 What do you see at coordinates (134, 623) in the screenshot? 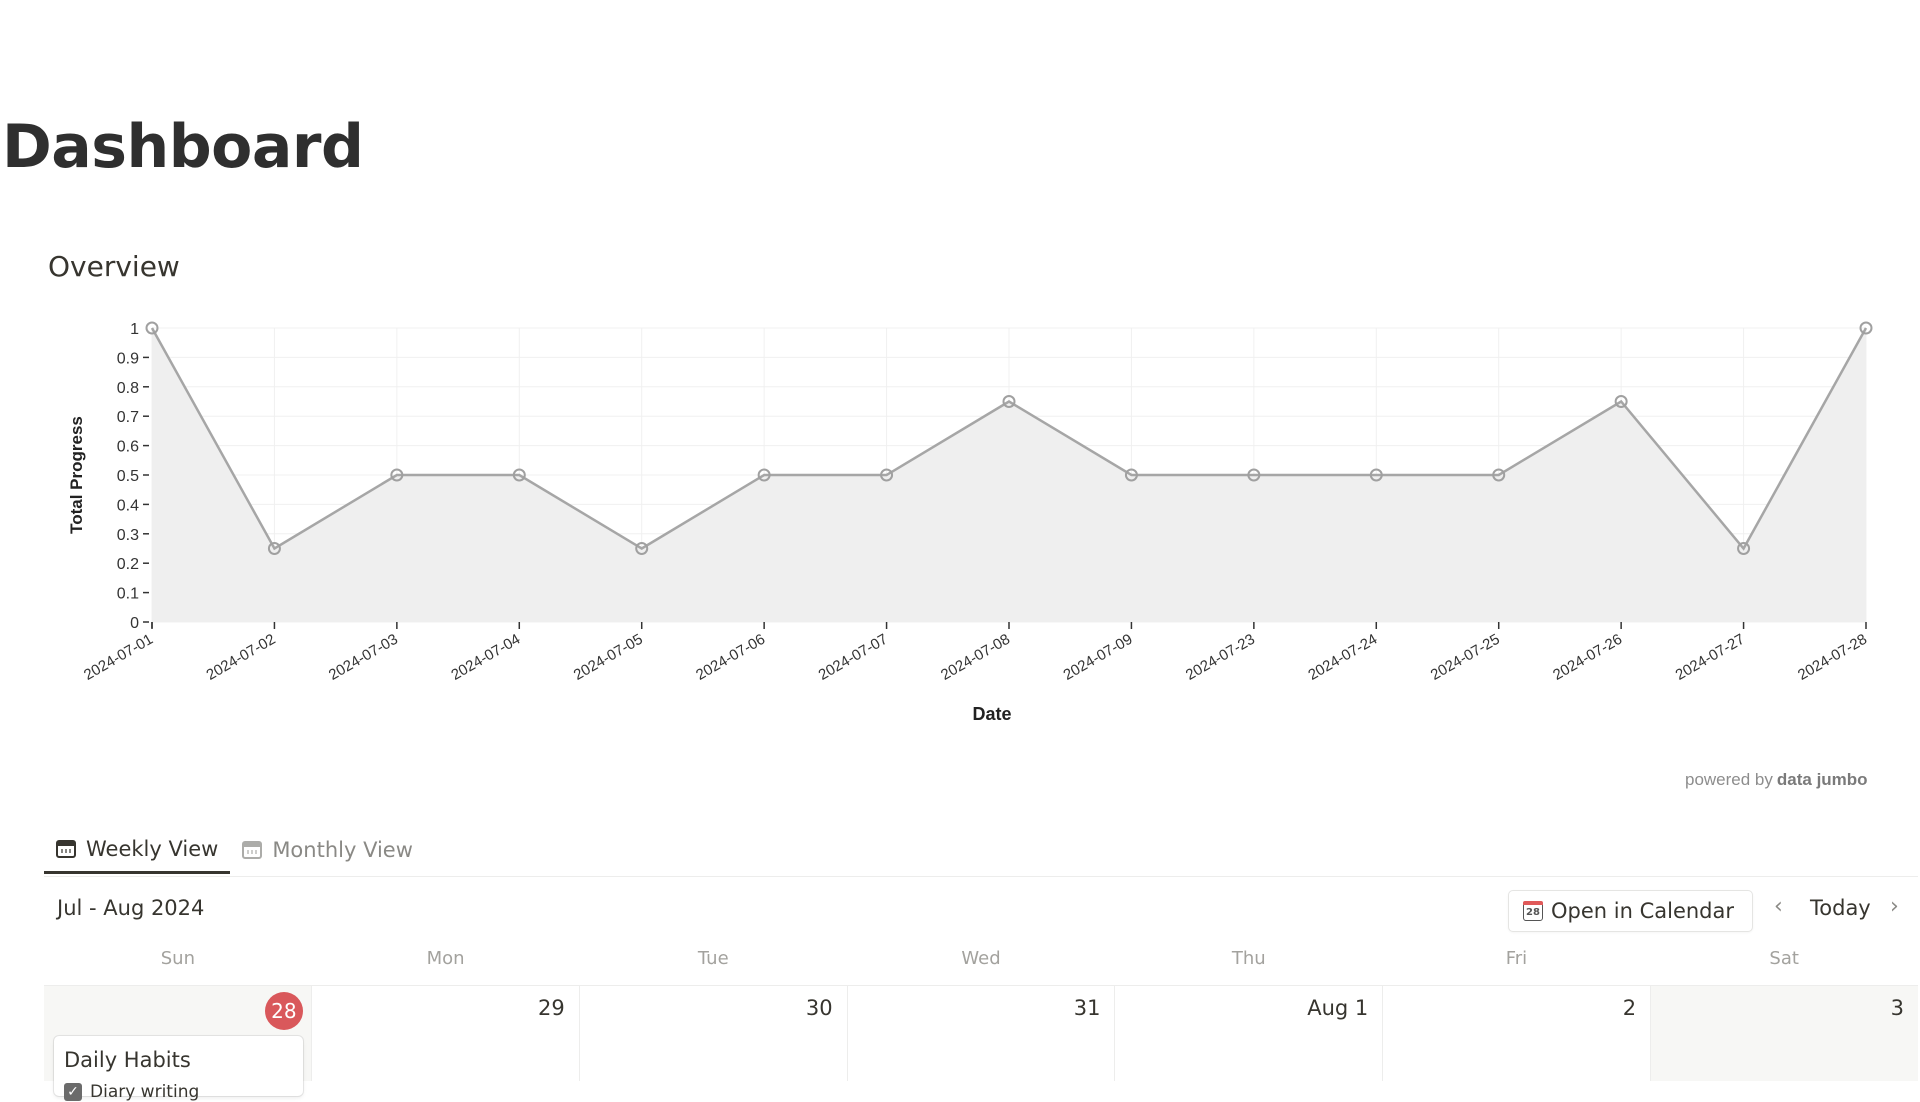
I see `y-tick-label: 0` at bounding box center [134, 623].